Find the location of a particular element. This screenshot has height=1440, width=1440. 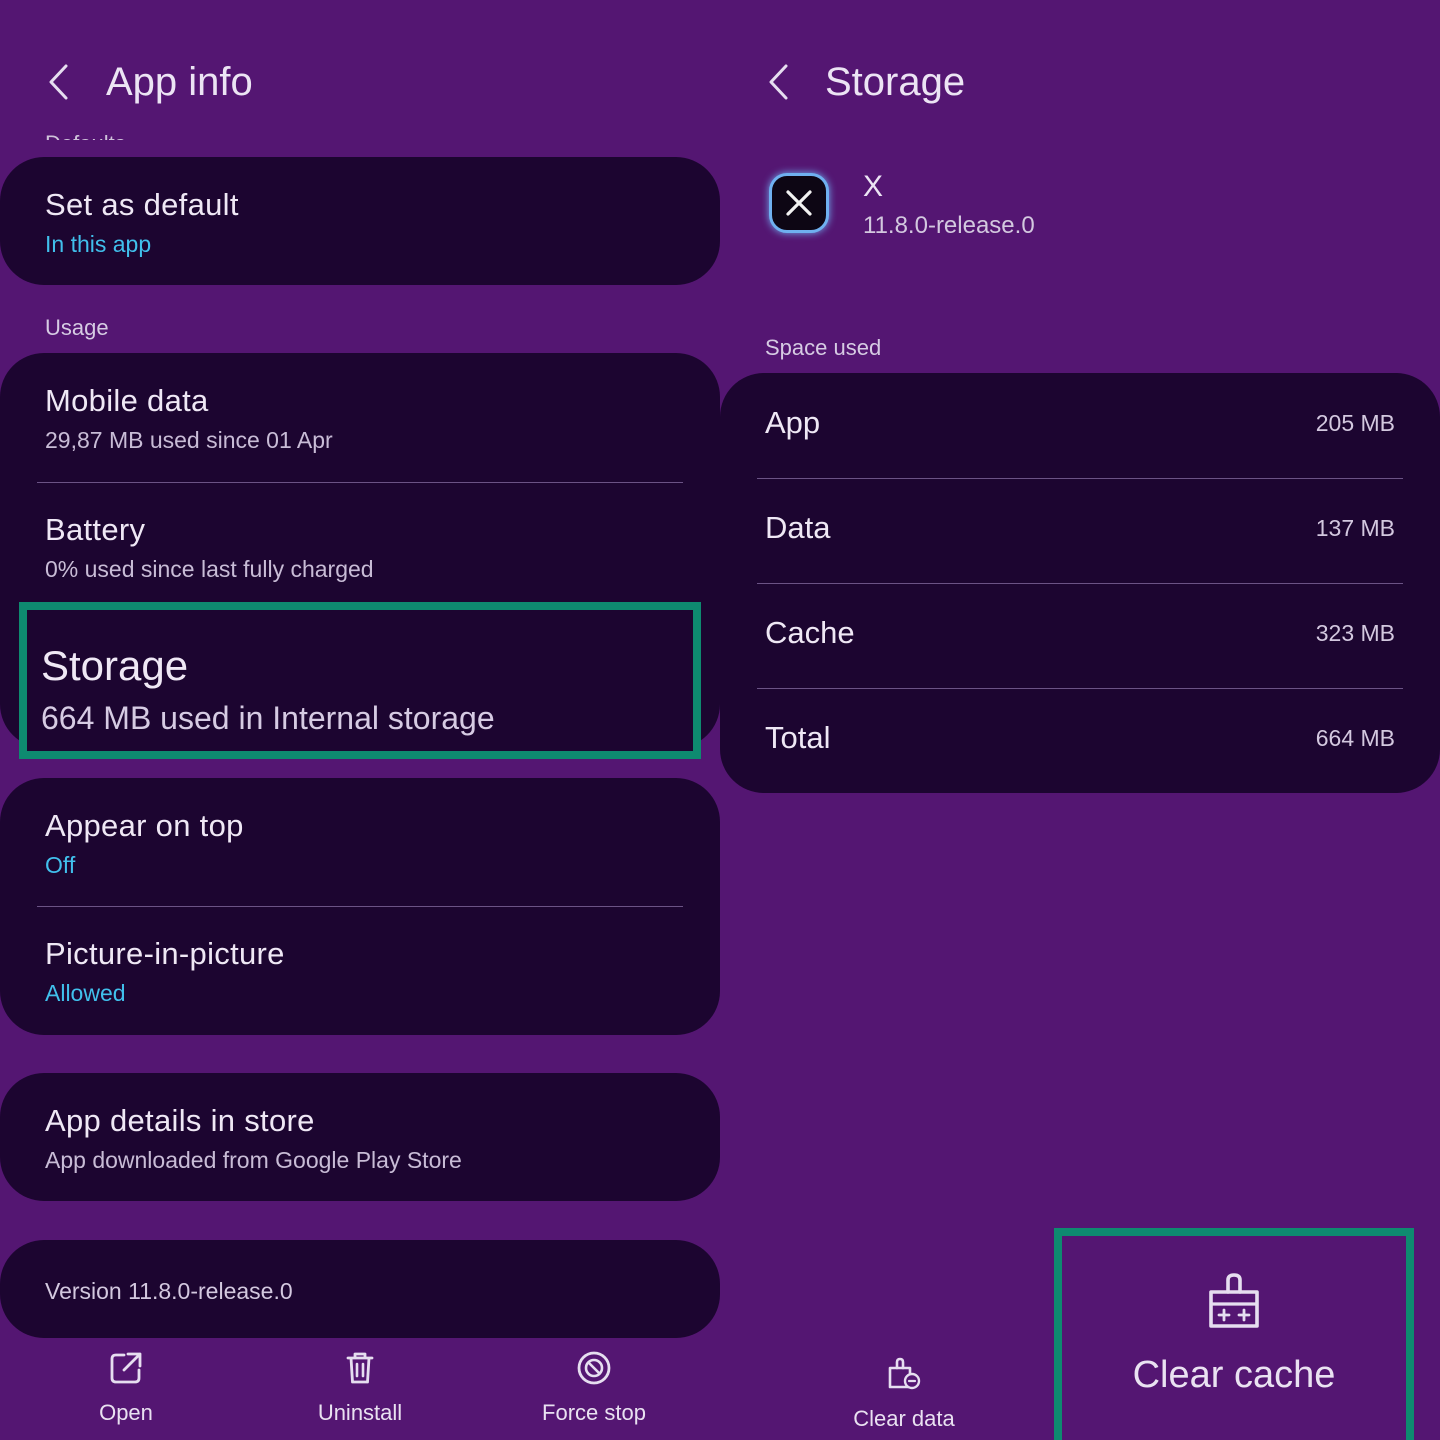

pip-item: Picture-in-picture Allowed is located at coordinates (367, 971).